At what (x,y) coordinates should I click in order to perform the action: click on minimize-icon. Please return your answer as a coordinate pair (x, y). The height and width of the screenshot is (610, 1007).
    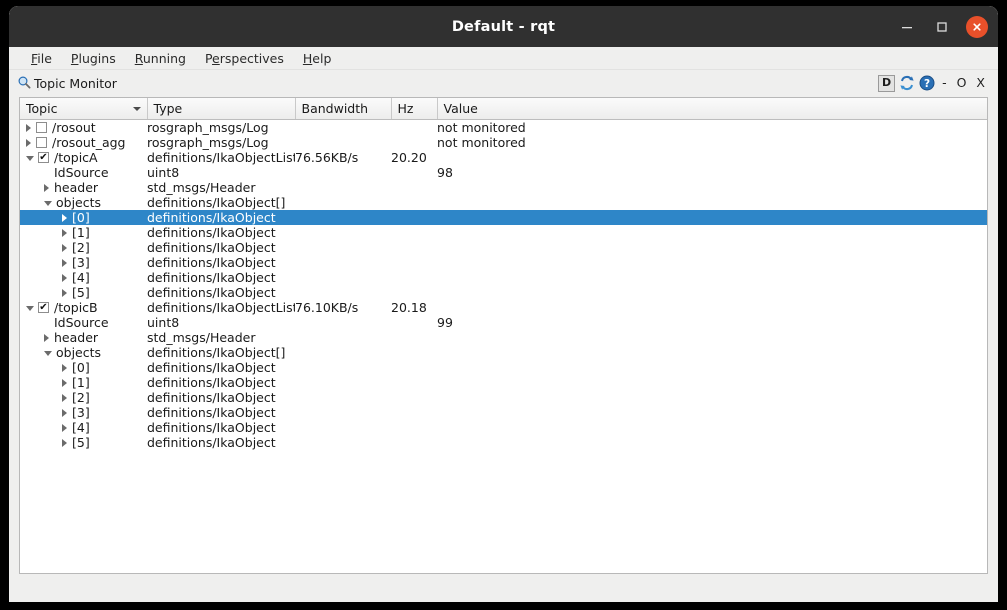
    Looking at the image, I should click on (907, 27).